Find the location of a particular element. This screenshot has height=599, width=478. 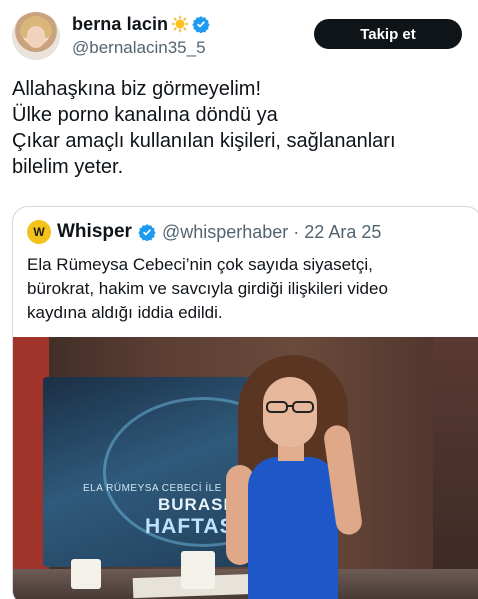

author-handle: @bernalacin35_5 is located at coordinates (139, 48).